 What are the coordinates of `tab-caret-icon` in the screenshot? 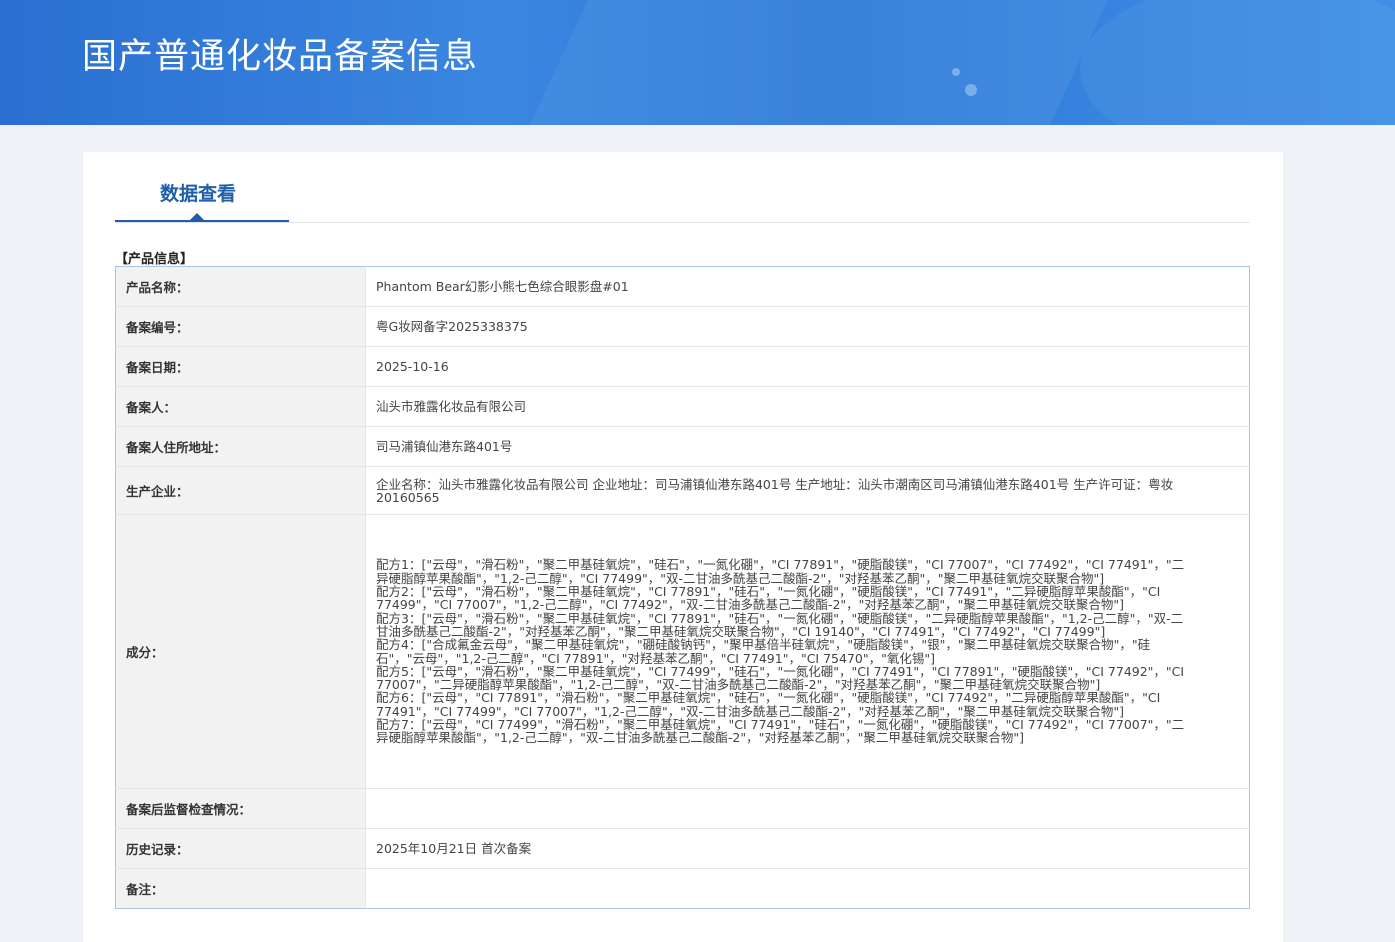 It's located at (197, 216).